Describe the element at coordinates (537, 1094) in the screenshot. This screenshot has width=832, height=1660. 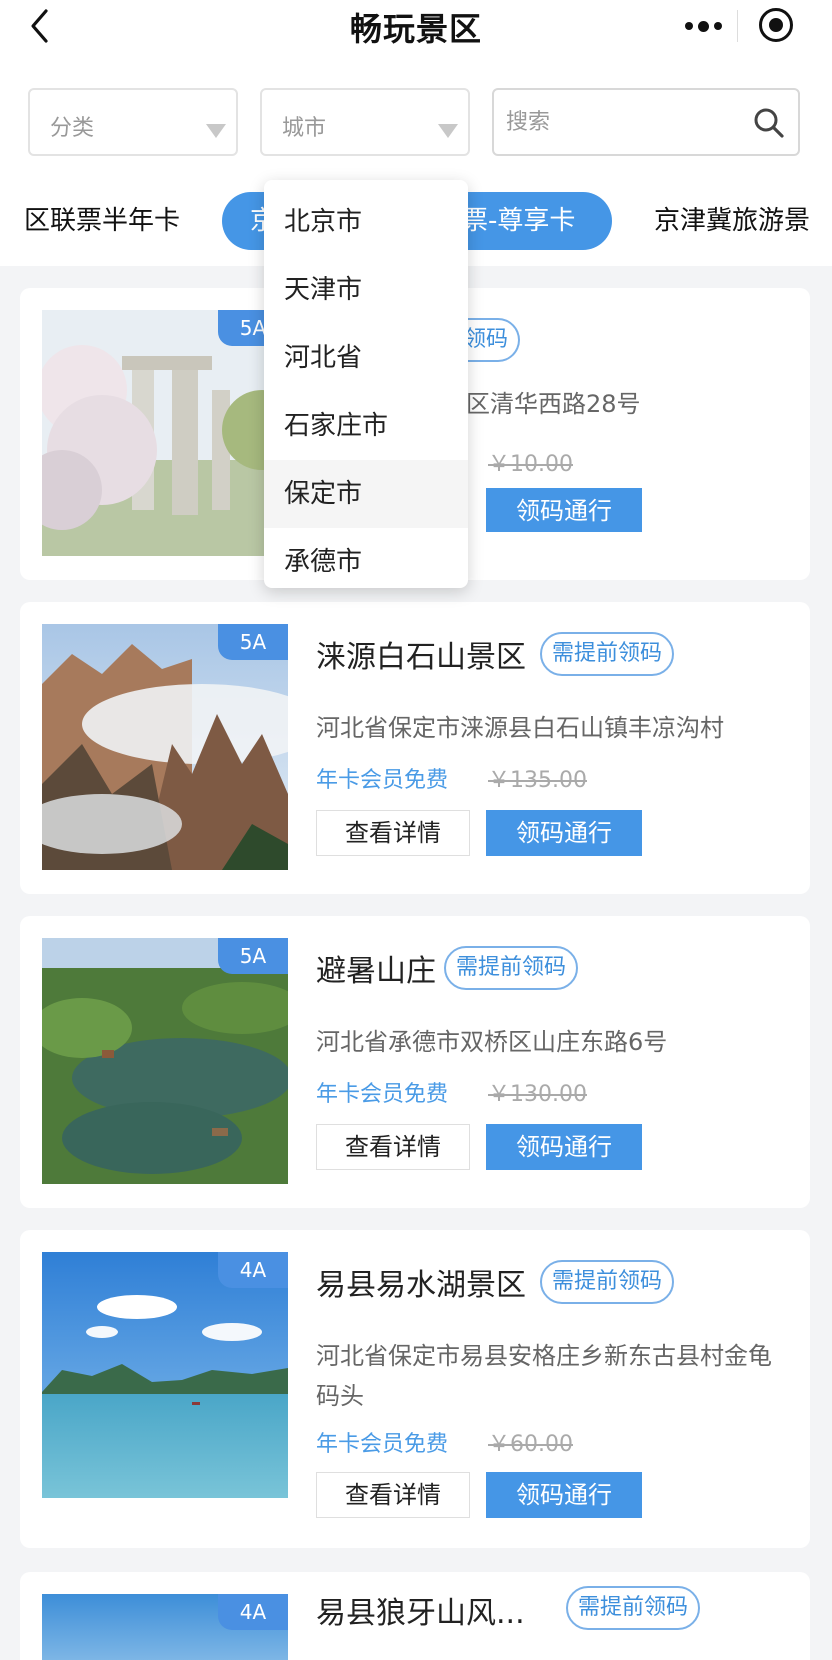
I see `original-price: ￥130.00` at that location.